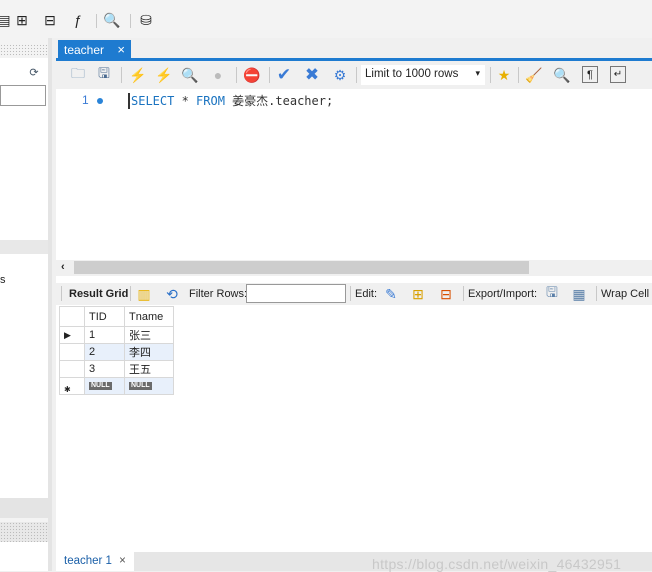 The width and height of the screenshot is (652, 572). What do you see at coordinates (230, 101) in the screenshot?
I see `sql-statement: SELECT * FROM 姜豪杰.teacher;` at bounding box center [230, 101].